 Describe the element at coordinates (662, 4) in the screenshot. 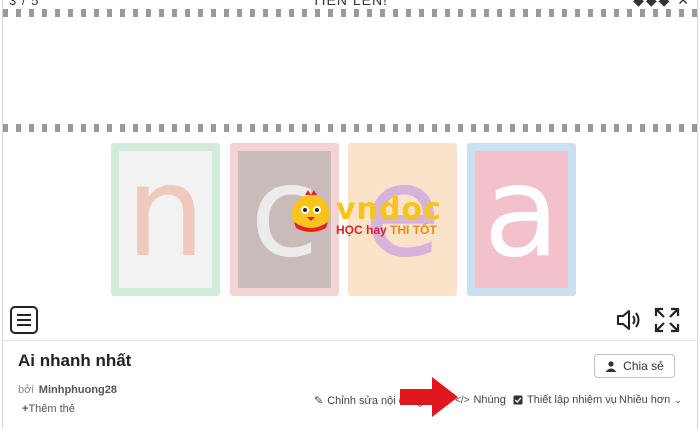

I see `lives-icons: ◆◆◆ ✕` at that location.